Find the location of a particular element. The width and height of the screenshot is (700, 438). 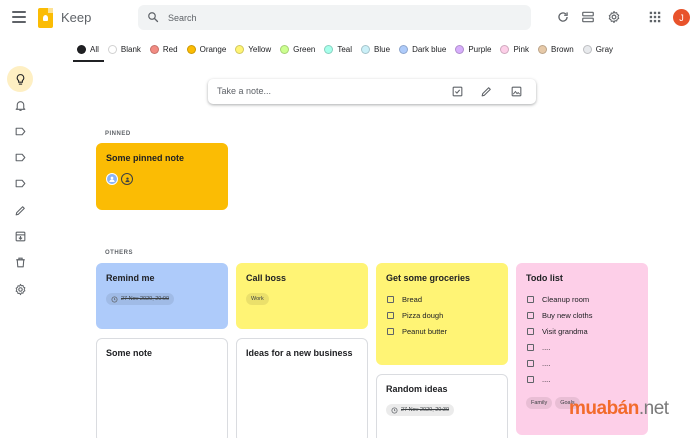

note-card-some-note: Some note is located at coordinates (162, 388).